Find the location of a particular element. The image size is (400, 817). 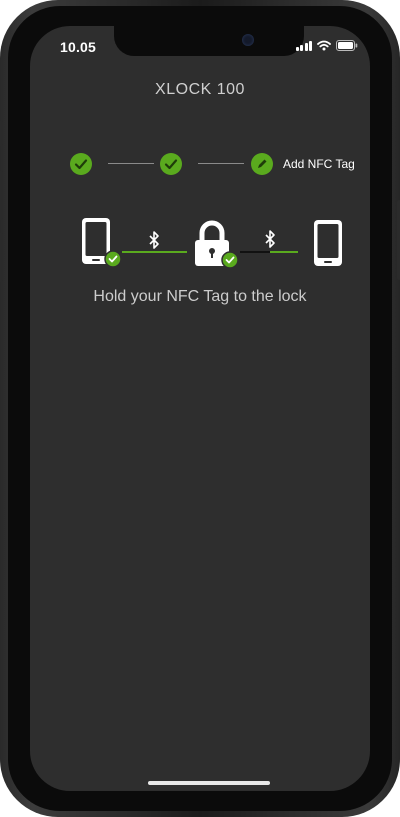

cellular-signal-icon is located at coordinates (303, 45).